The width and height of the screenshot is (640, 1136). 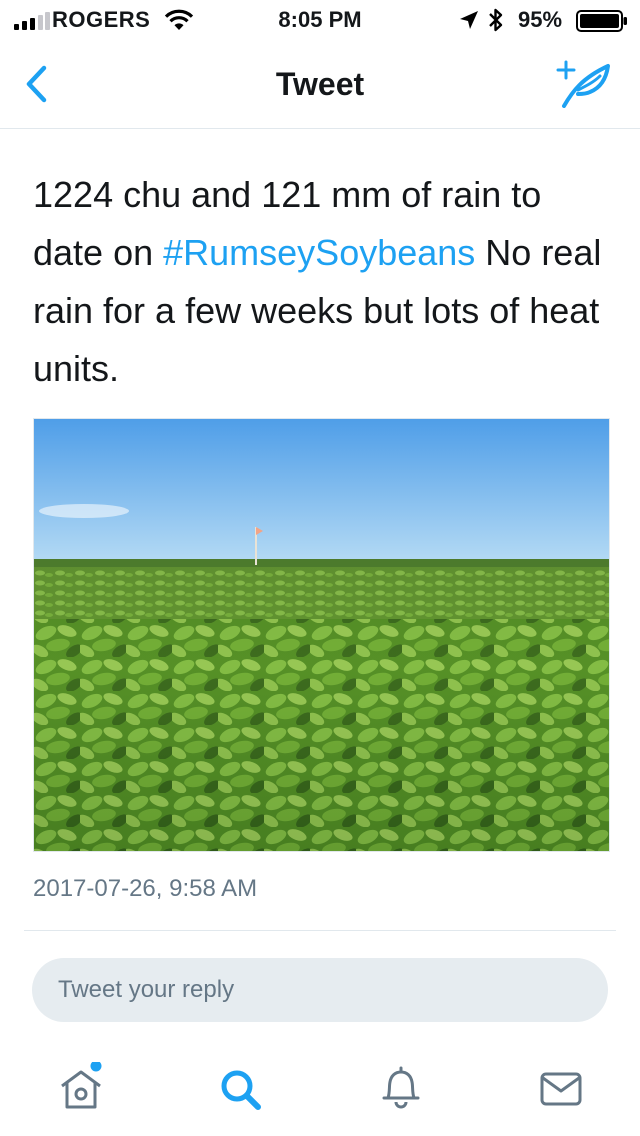 What do you see at coordinates (496, 20) in the screenshot?
I see `bluetooth-icon` at bounding box center [496, 20].